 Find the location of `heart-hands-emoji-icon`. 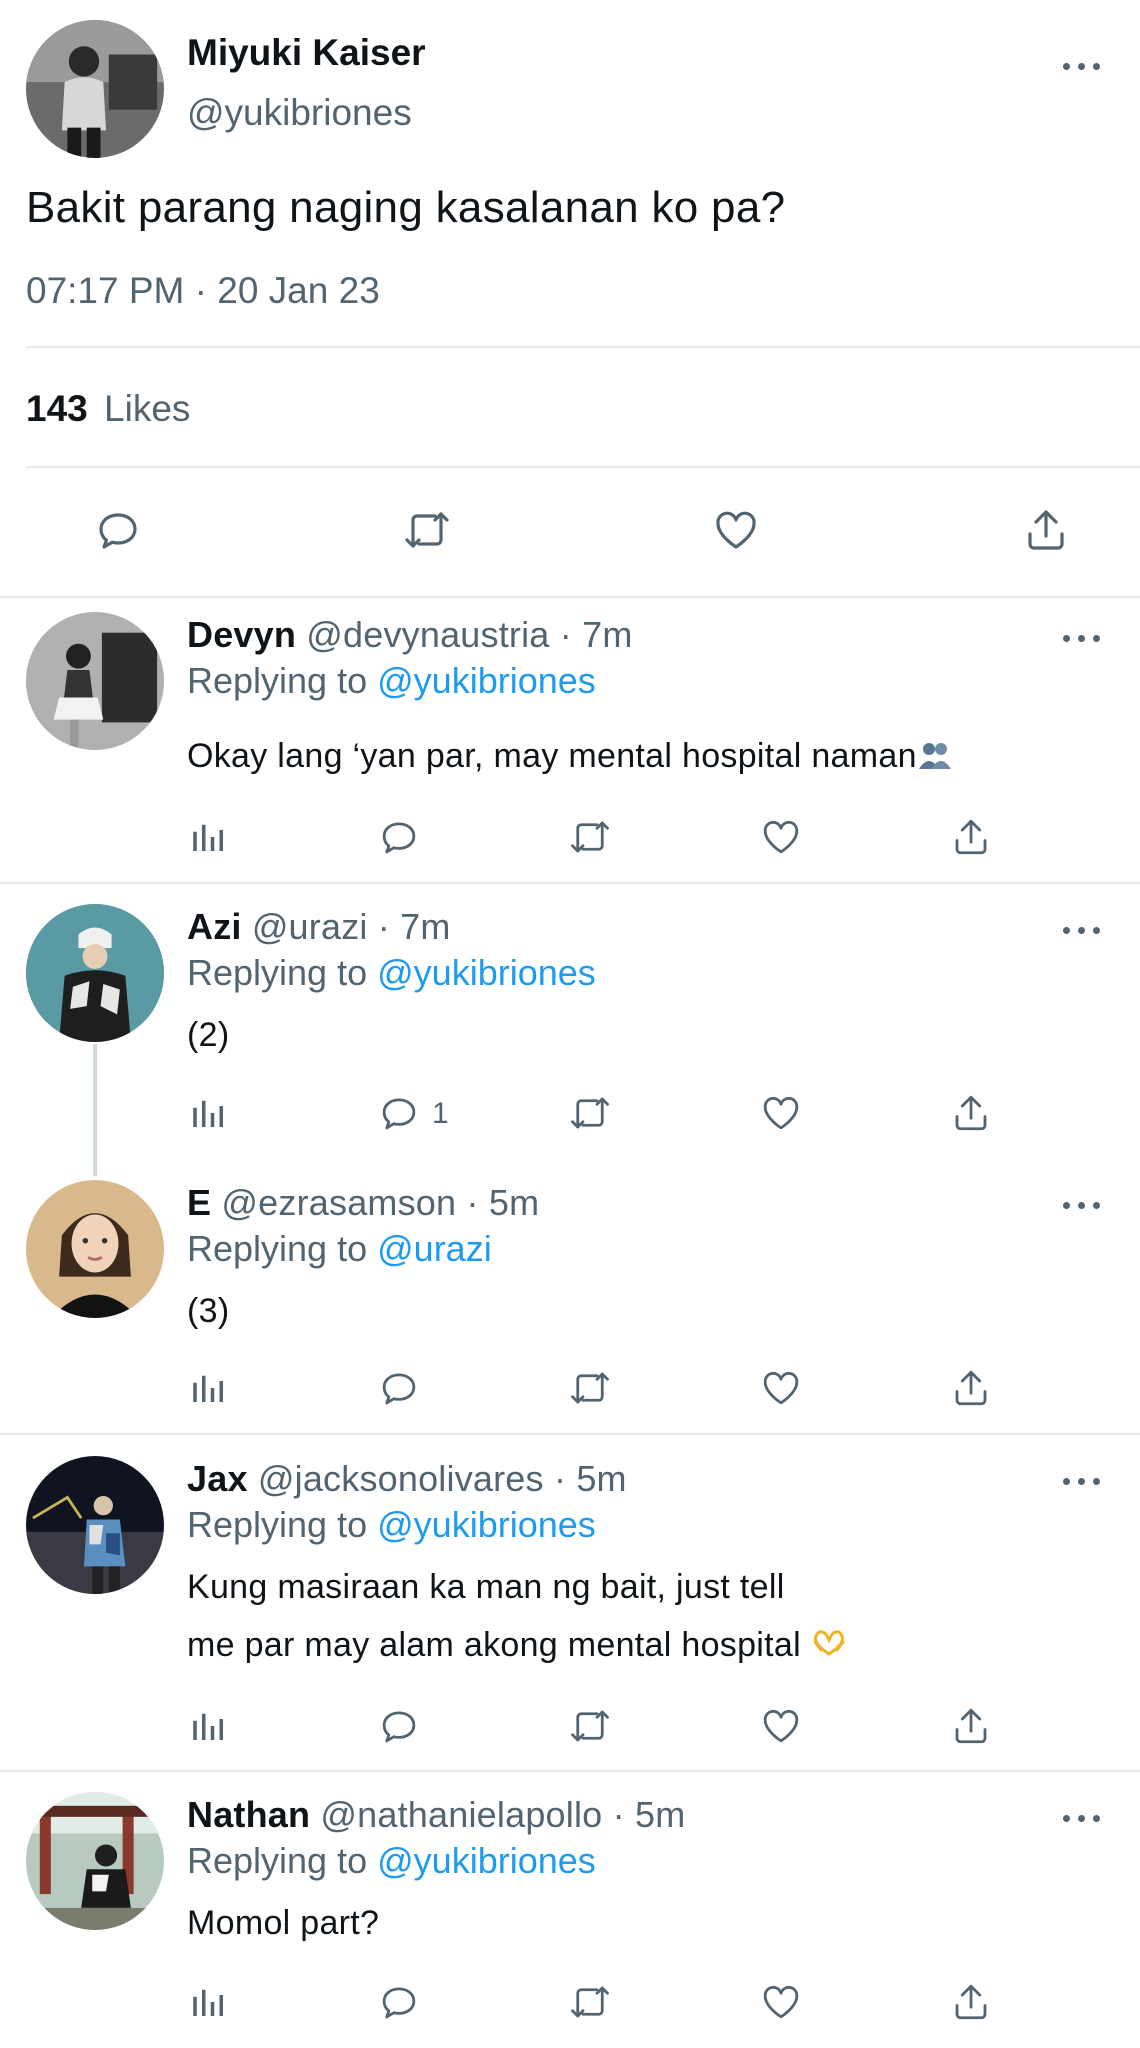

heart-hands-emoji-icon is located at coordinates (829, 1637).